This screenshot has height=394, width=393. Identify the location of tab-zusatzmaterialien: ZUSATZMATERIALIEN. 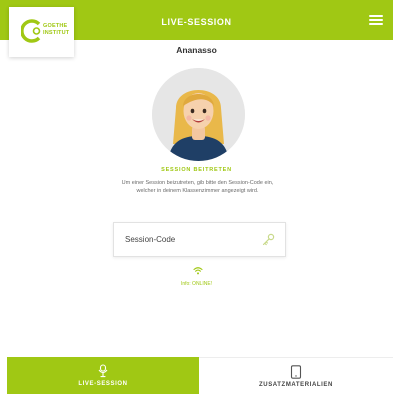
(296, 375).